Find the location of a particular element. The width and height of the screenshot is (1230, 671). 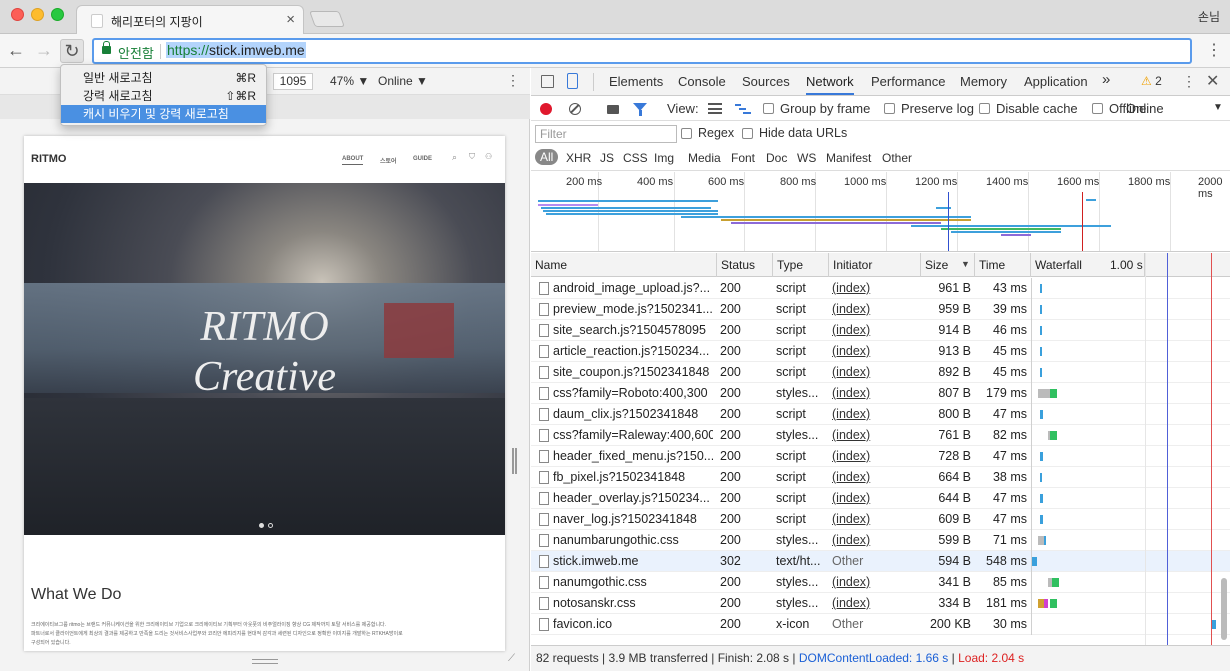

browser-menu-icon: ⋮ is located at coordinates (1214, 50).